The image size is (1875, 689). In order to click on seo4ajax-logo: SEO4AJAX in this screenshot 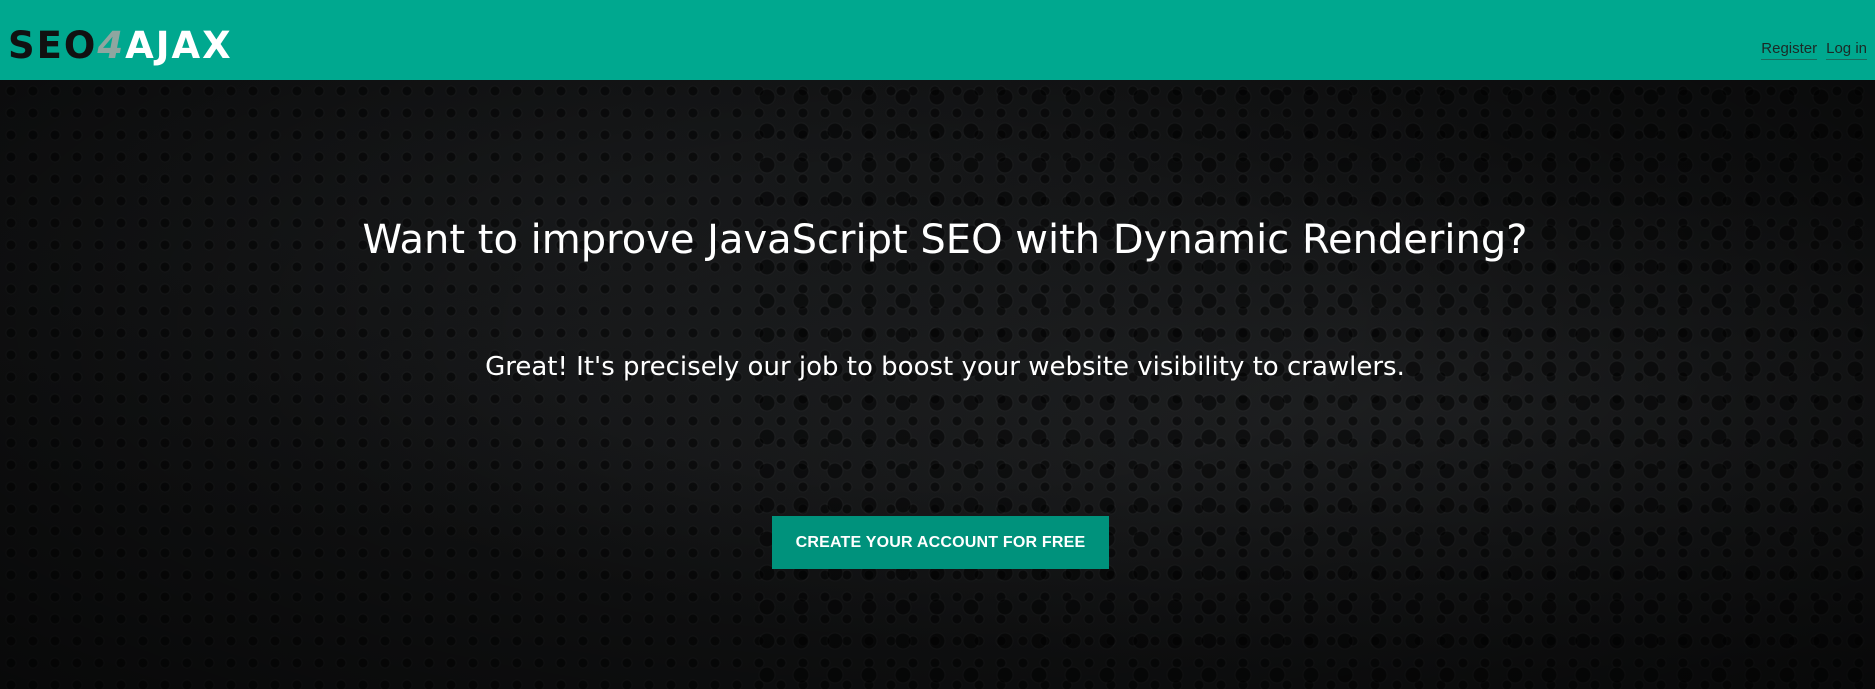, I will do `click(120, 45)`.